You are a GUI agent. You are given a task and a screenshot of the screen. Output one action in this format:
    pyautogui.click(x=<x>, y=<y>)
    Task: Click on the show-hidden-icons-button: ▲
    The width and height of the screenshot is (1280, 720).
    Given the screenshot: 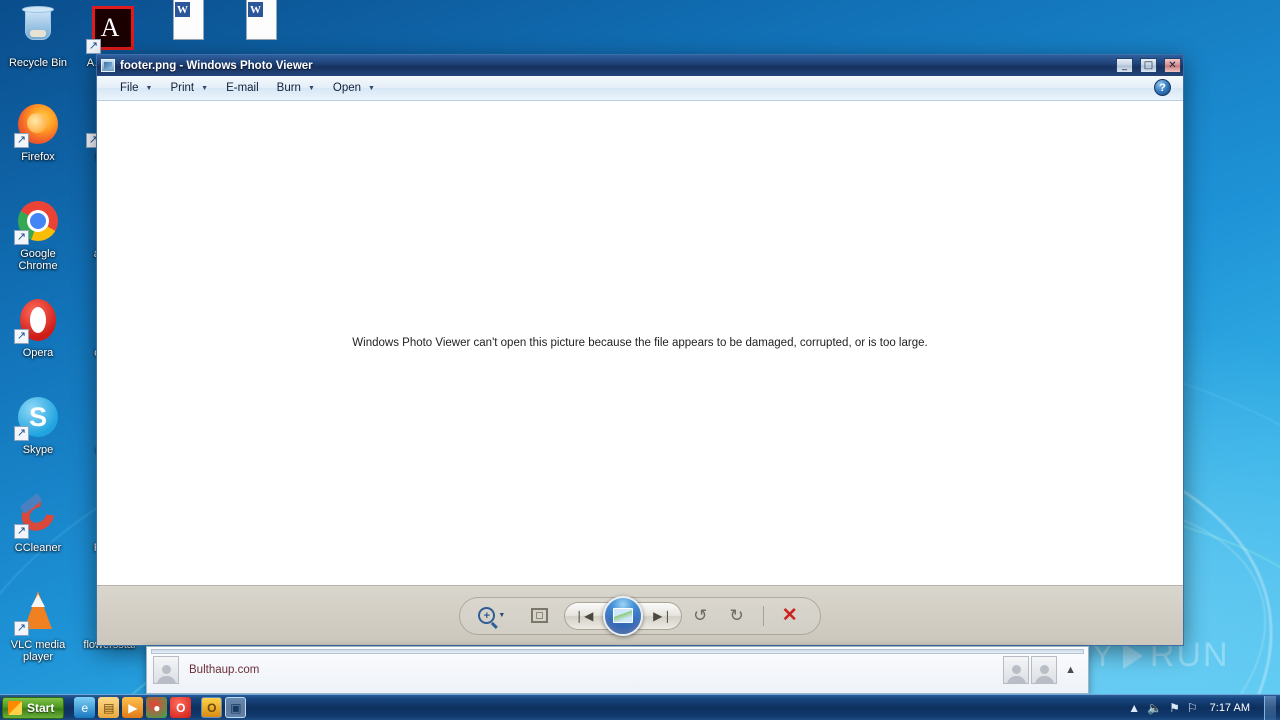 What is the action you would take?
    pyautogui.click(x=1134, y=708)
    